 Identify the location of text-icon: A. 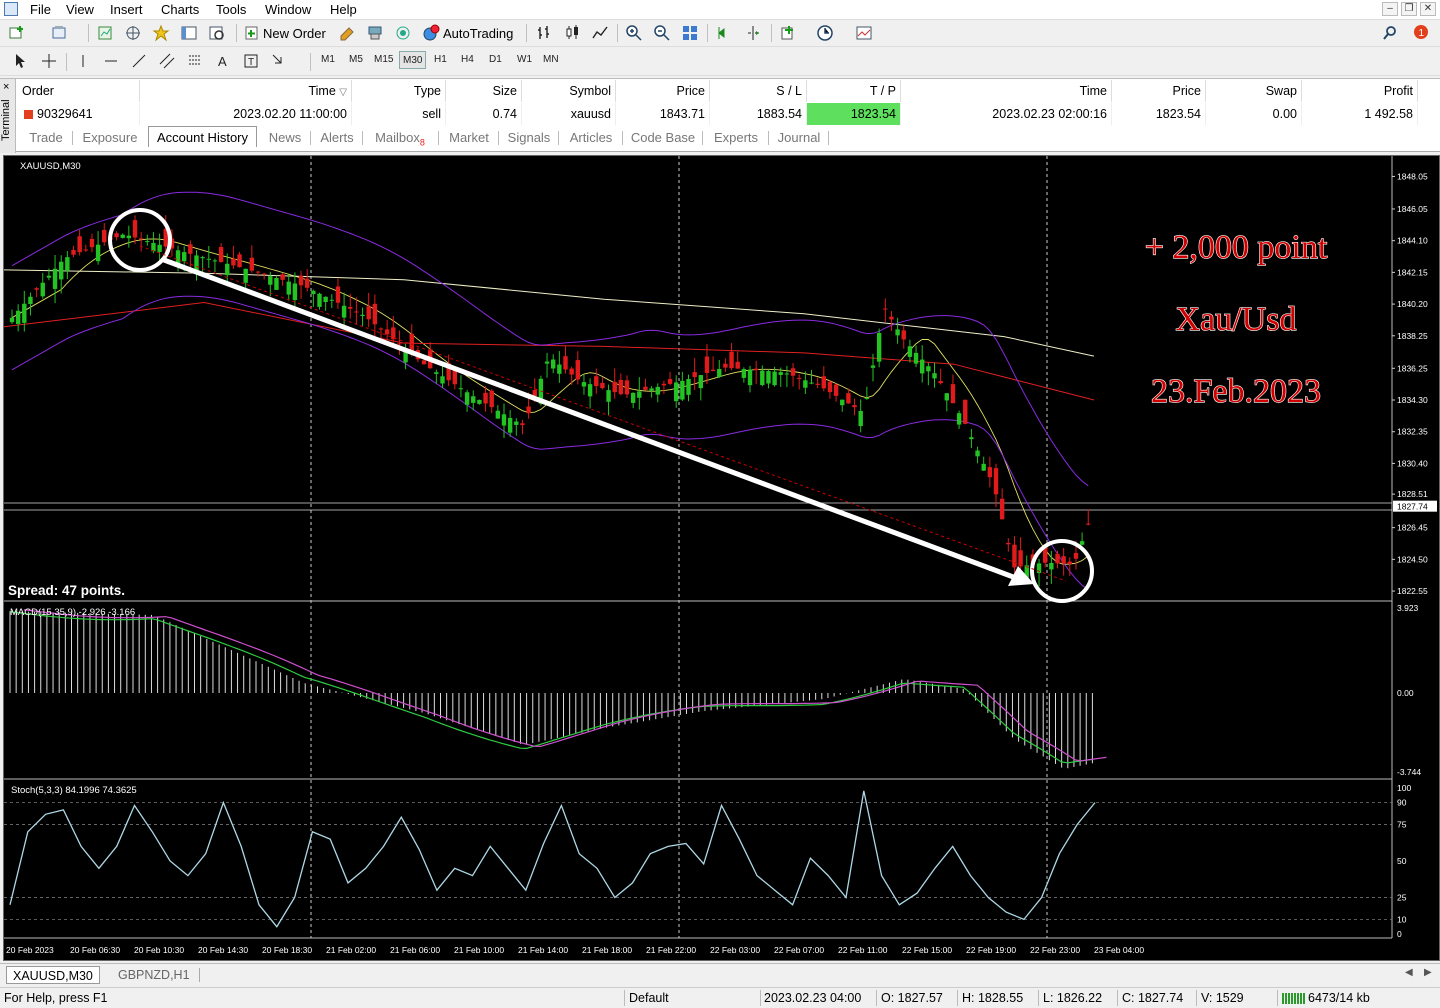
(223, 61).